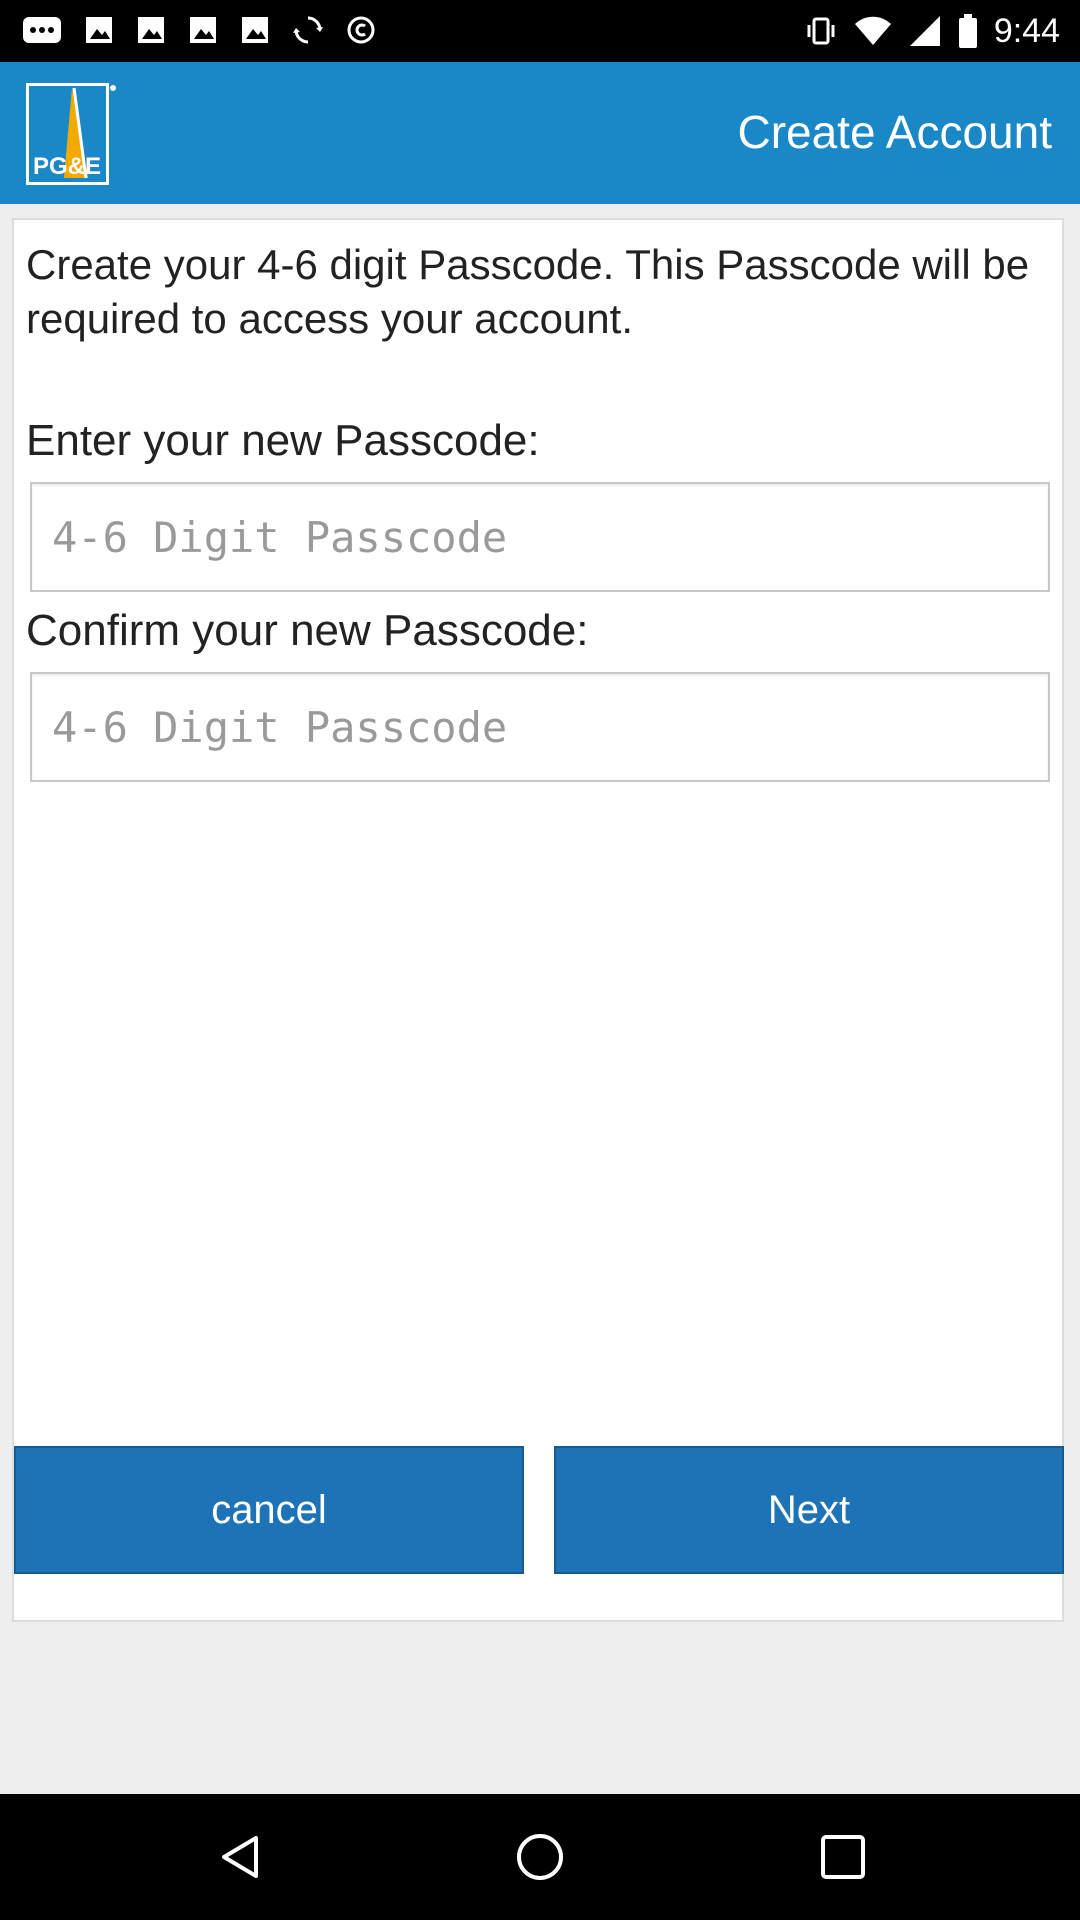 The width and height of the screenshot is (1080, 1920). What do you see at coordinates (67, 166) in the screenshot?
I see `svg-text: PG&E` at bounding box center [67, 166].